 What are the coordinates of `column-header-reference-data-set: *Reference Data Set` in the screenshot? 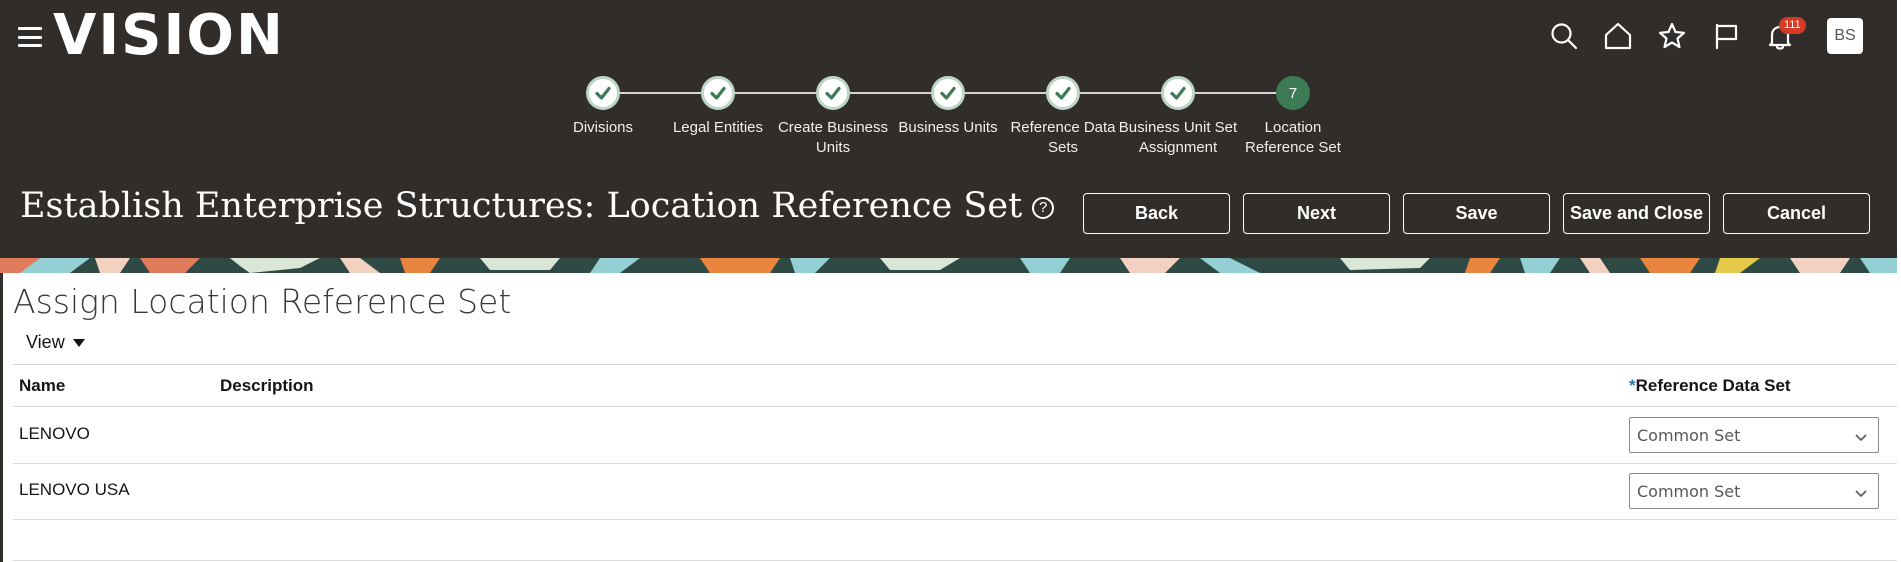 It's located at (1710, 386).